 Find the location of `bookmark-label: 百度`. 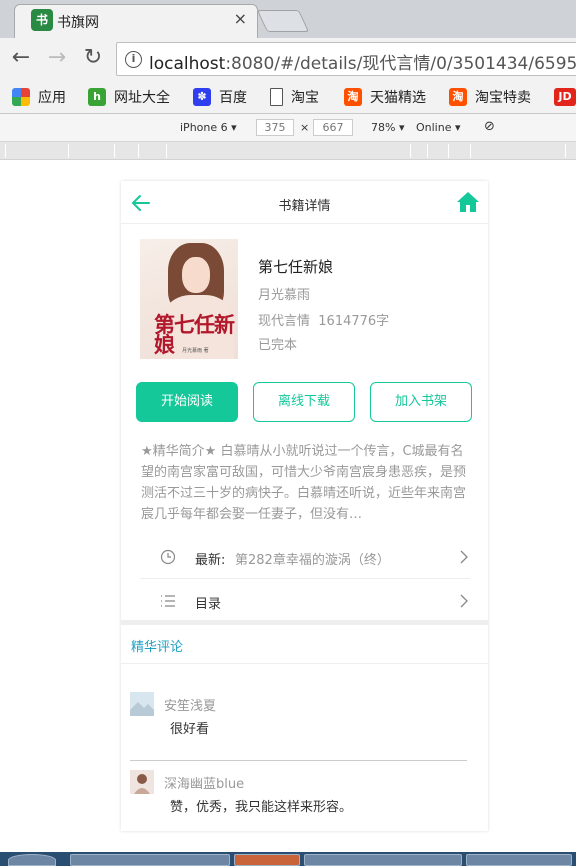

bookmark-label: 百度 is located at coordinates (233, 98).